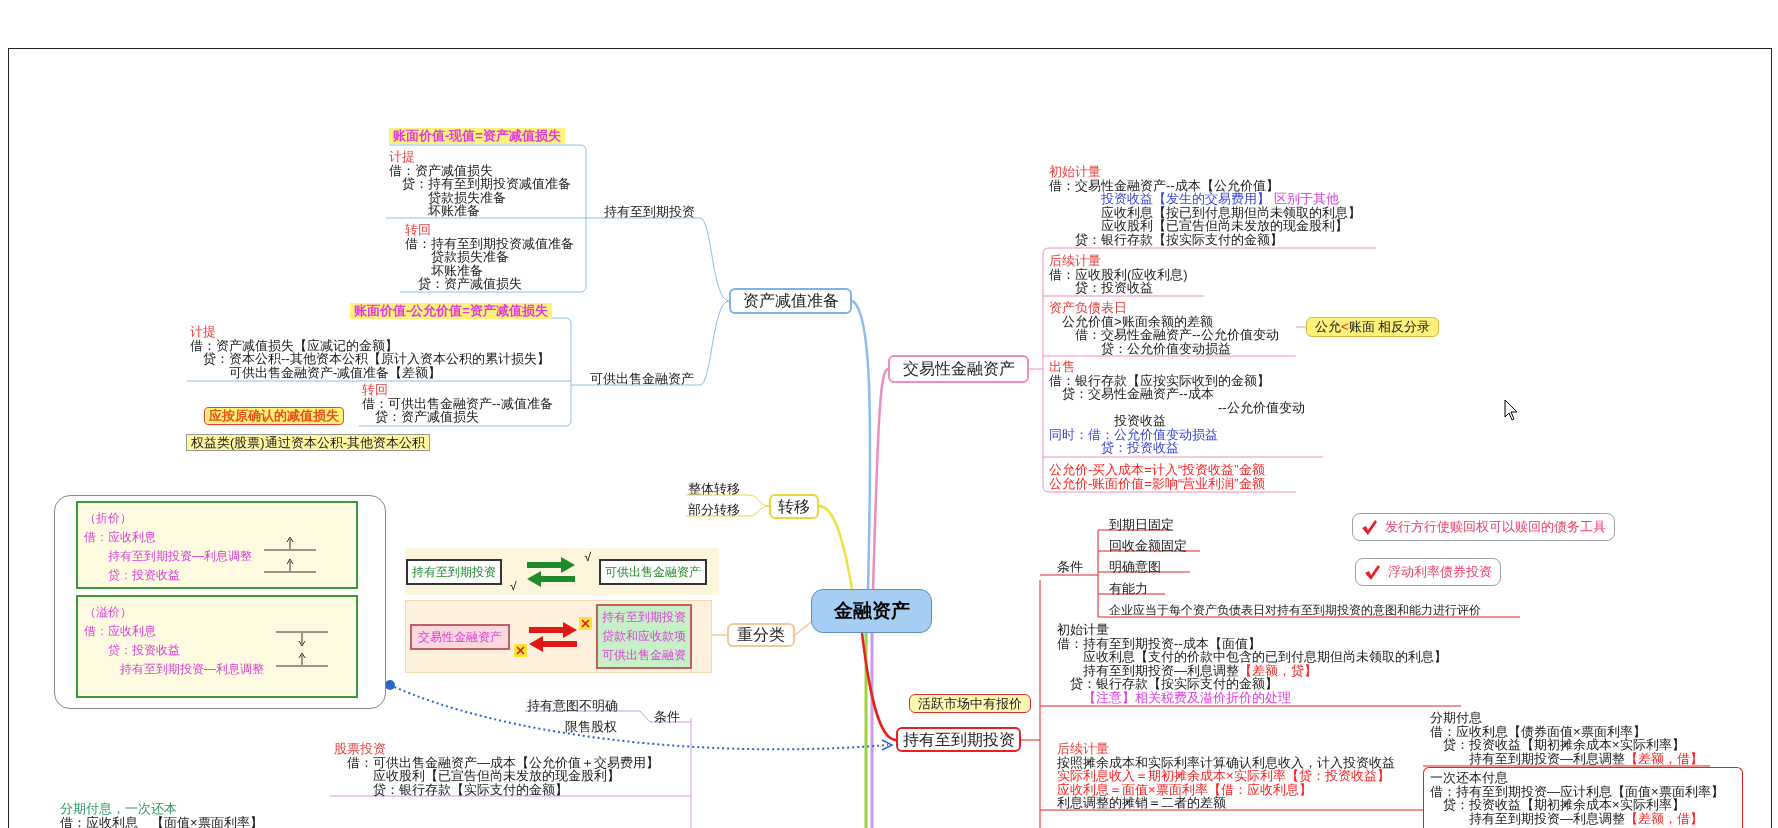 The image size is (1778, 828). Describe the element at coordinates (470, 789) in the screenshot. I see `note-line: 贷：银行存款【实际支付的金额】` at that location.